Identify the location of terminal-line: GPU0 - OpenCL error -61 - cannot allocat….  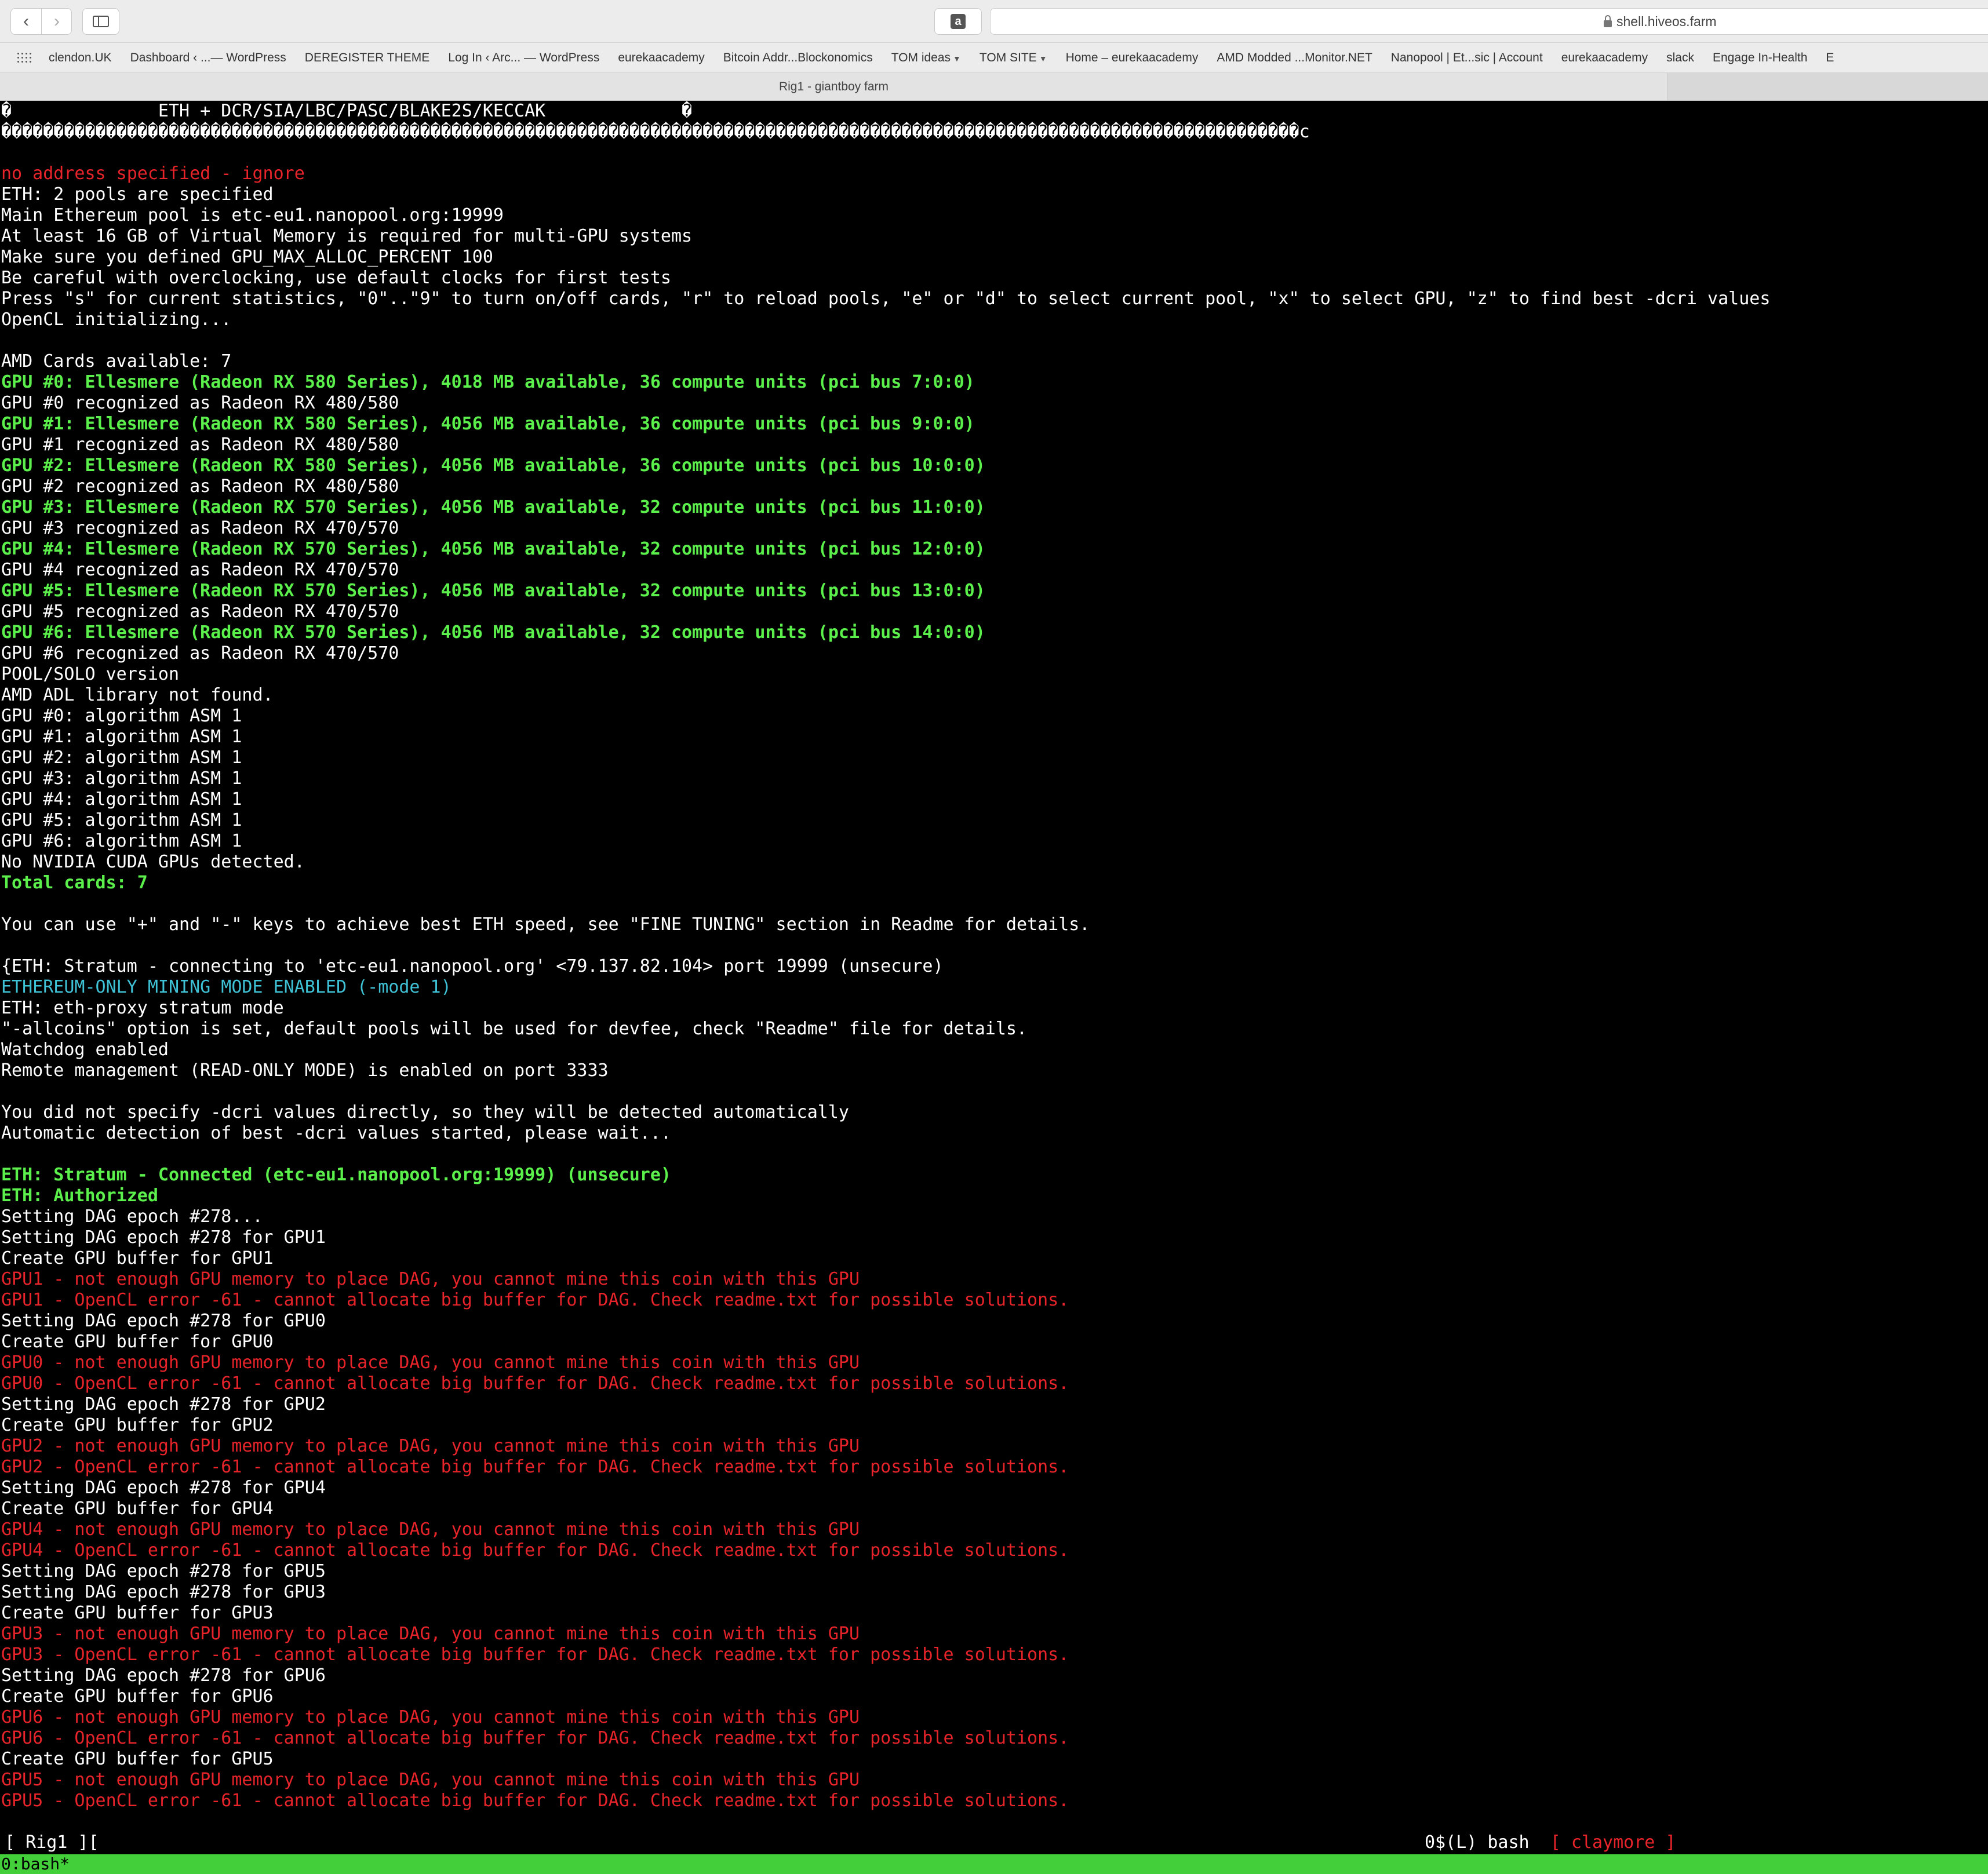
(535, 1383).